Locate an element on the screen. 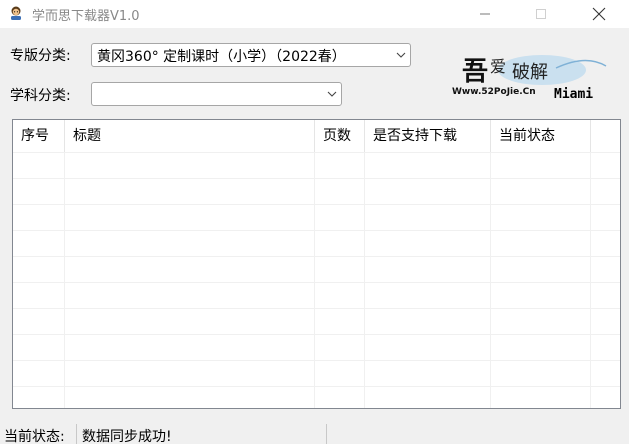  maximize-button is located at coordinates (541, 14).